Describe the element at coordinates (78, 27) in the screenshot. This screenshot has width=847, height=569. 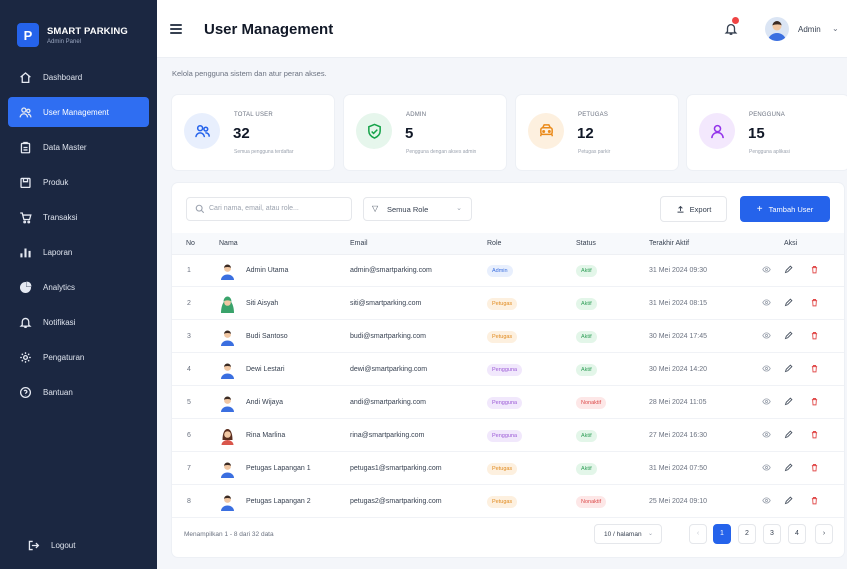
I see `brand: P SMART PARKING Admin Panel` at that location.